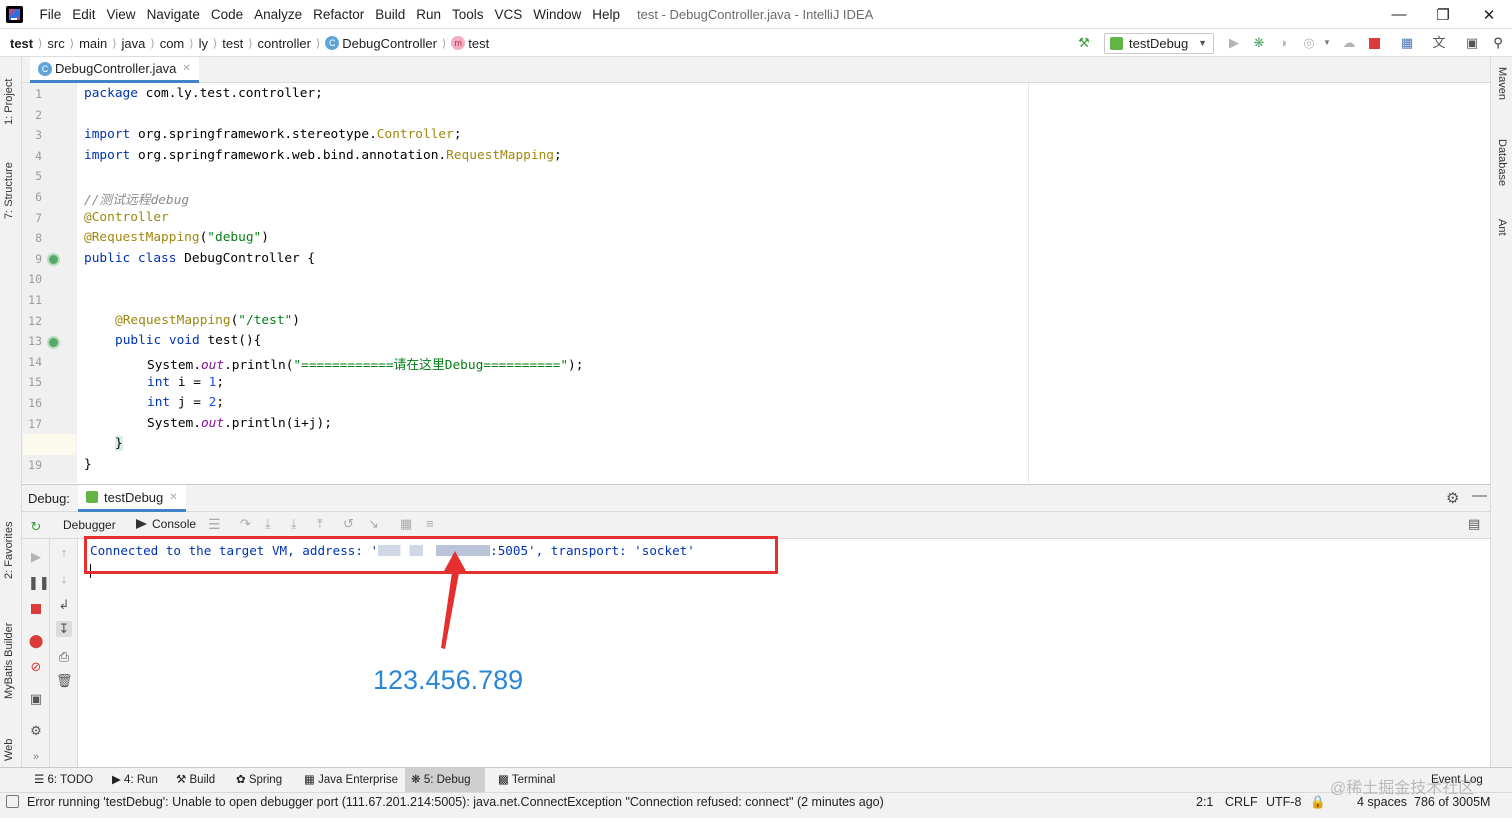  Describe the element at coordinates (64, 579) in the screenshot. I see `down-arrow-icon: ↓` at that location.